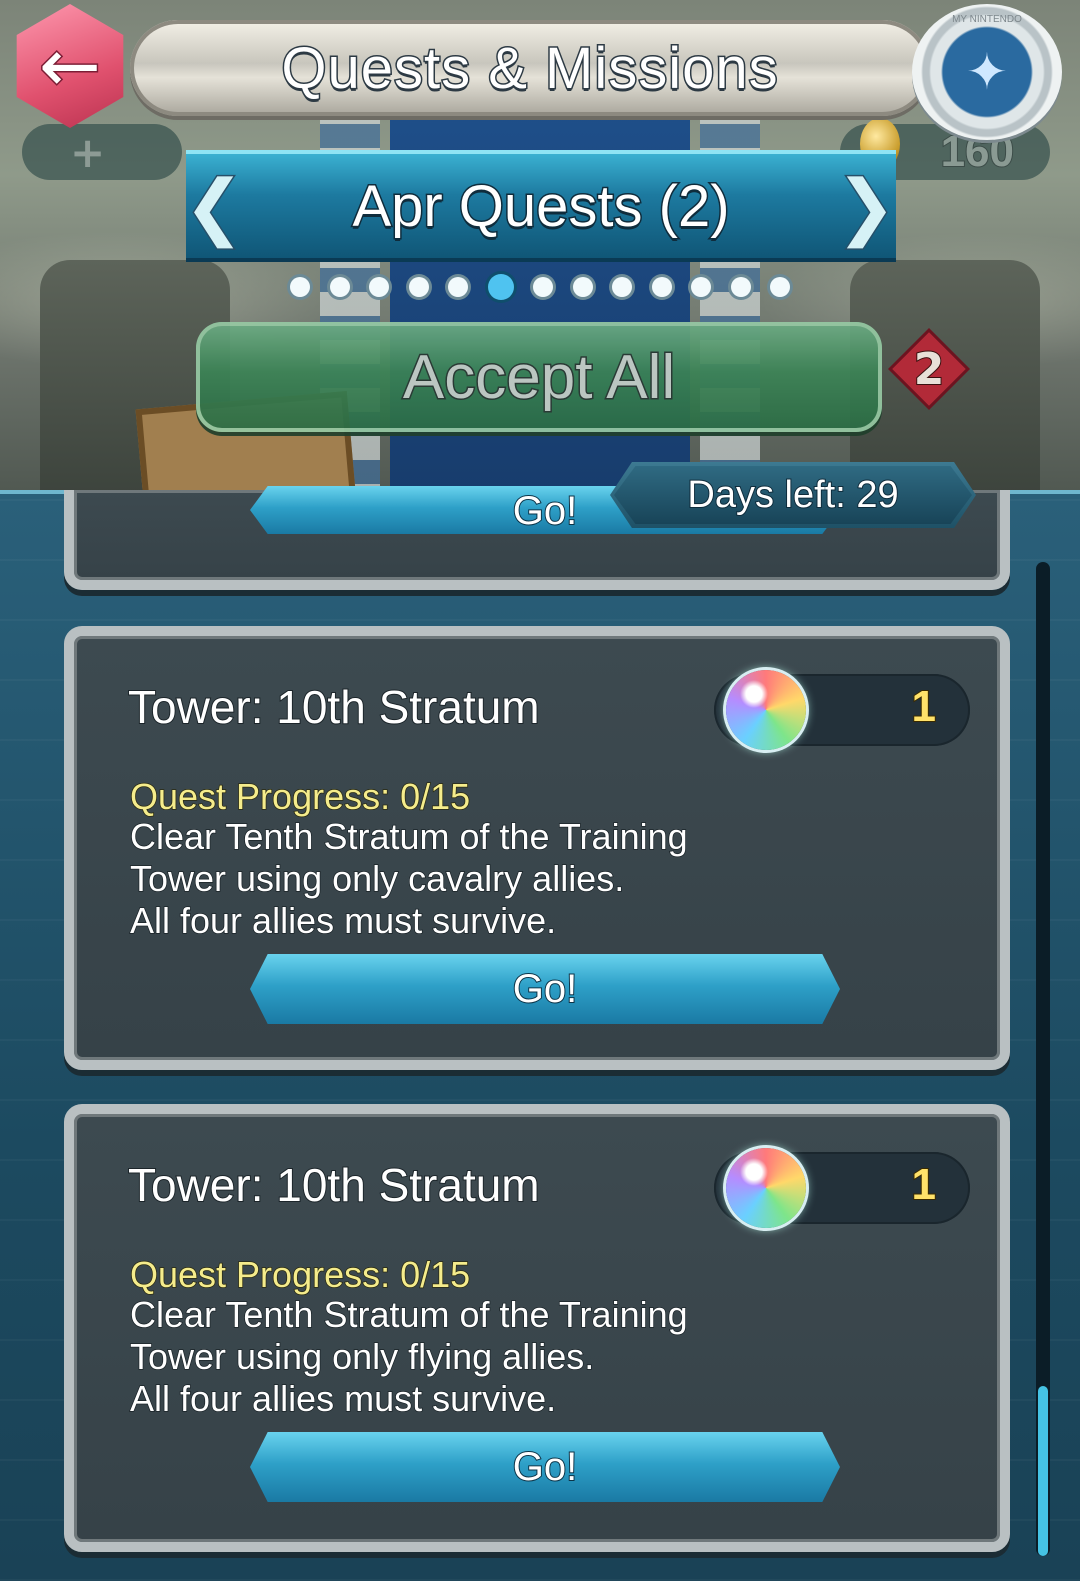 This screenshot has width=1080, height=1581. I want to click on accept-all-label: Accept All, so click(538, 377).